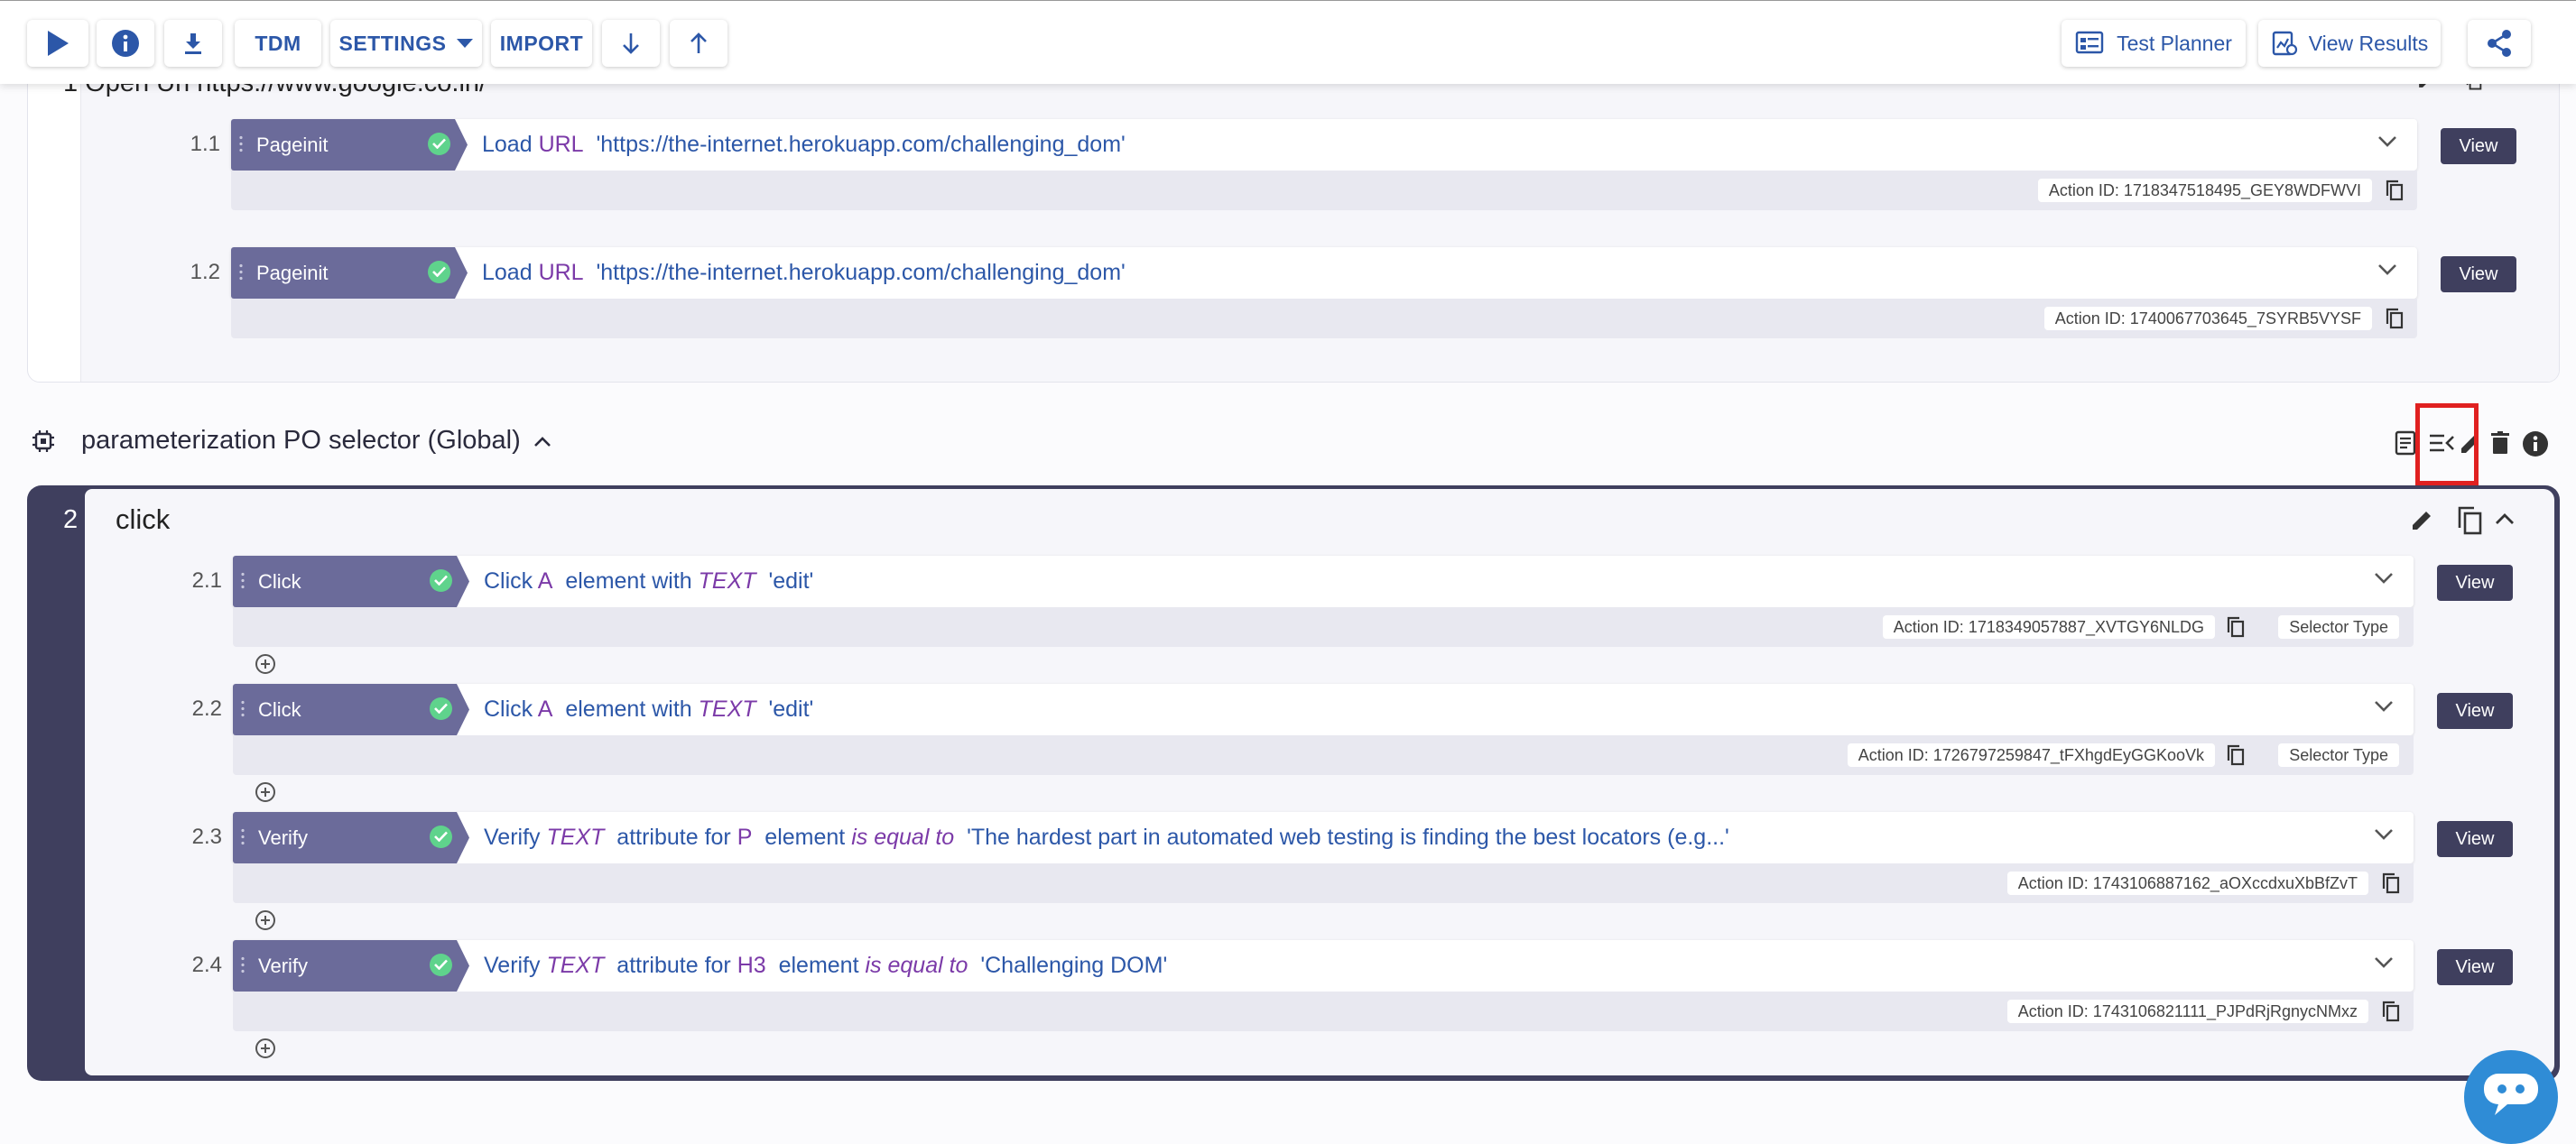  What do you see at coordinates (392, 43) in the screenshot?
I see `settings-label: SETTINGS` at bounding box center [392, 43].